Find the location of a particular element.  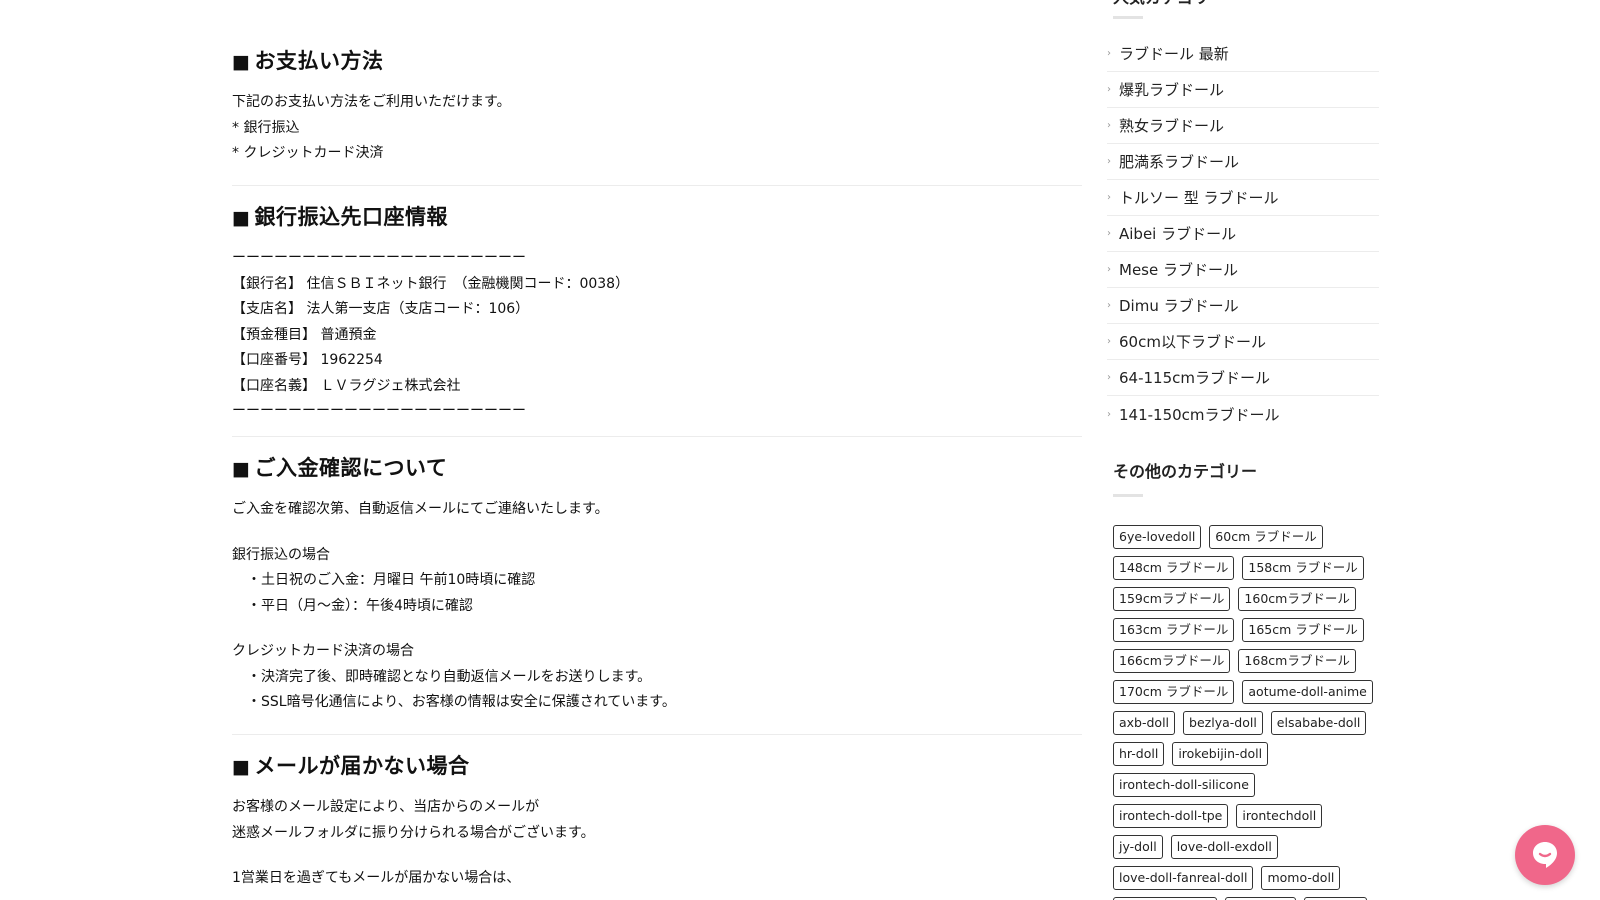

tag-link: love-doll-exdoll is located at coordinates (1224, 847).